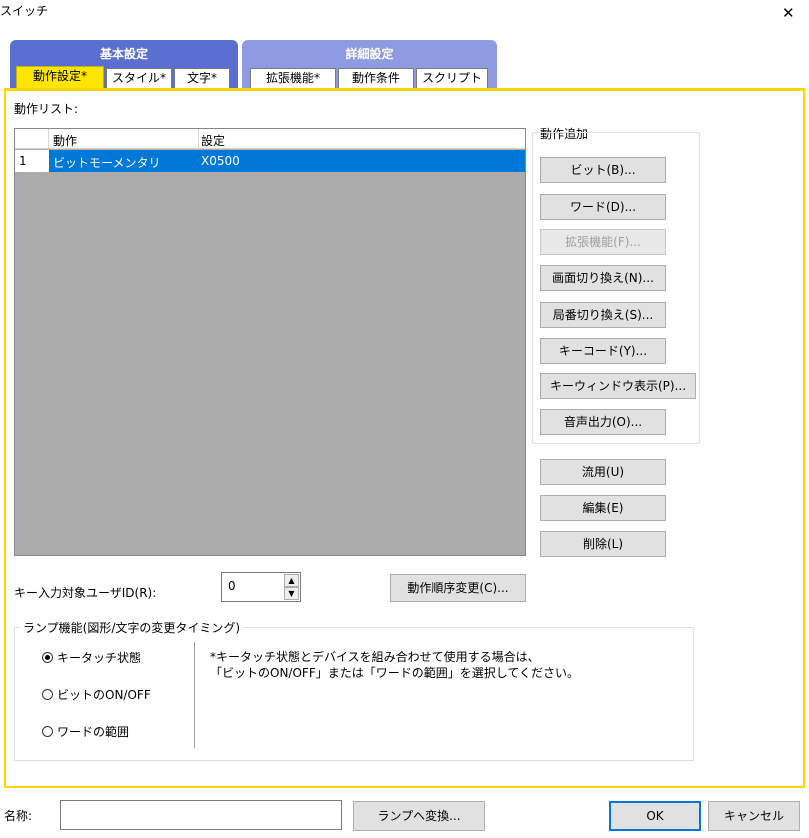 The image size is (809, 838). I want to click on tab-style: スタイル*, so click(139, 78).